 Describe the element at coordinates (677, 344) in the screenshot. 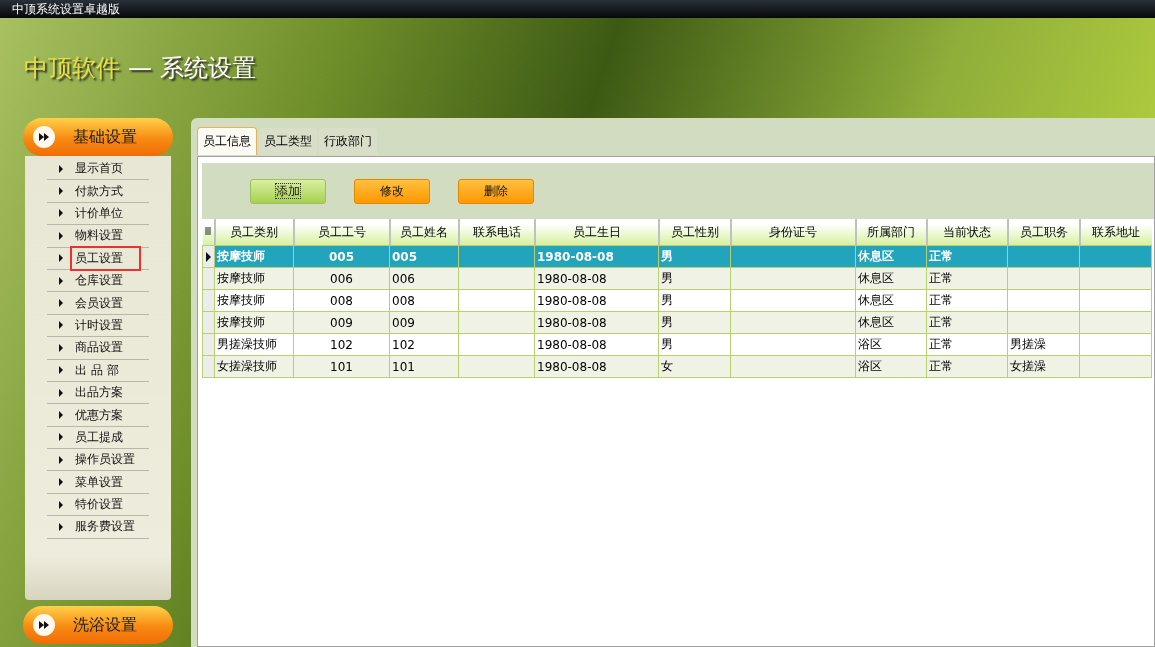

I see `table-row: 男搓澡技师 102 102 1980-08-08 男 浴区 正常 男搓澡` at that location.